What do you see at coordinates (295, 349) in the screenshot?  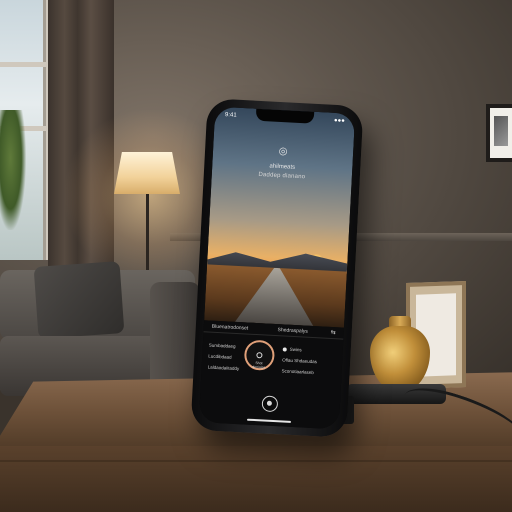 I see `right-item-1-label: Swins` at bounding box center [295, 349].